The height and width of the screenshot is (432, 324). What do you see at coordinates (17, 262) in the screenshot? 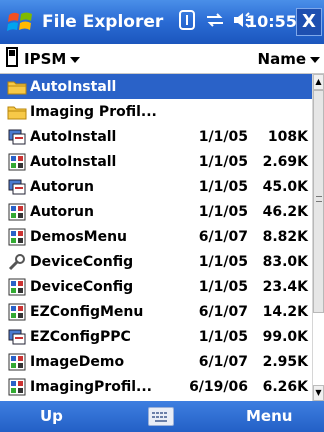
I see `wrench-icon` at bounding box center [17, 262].